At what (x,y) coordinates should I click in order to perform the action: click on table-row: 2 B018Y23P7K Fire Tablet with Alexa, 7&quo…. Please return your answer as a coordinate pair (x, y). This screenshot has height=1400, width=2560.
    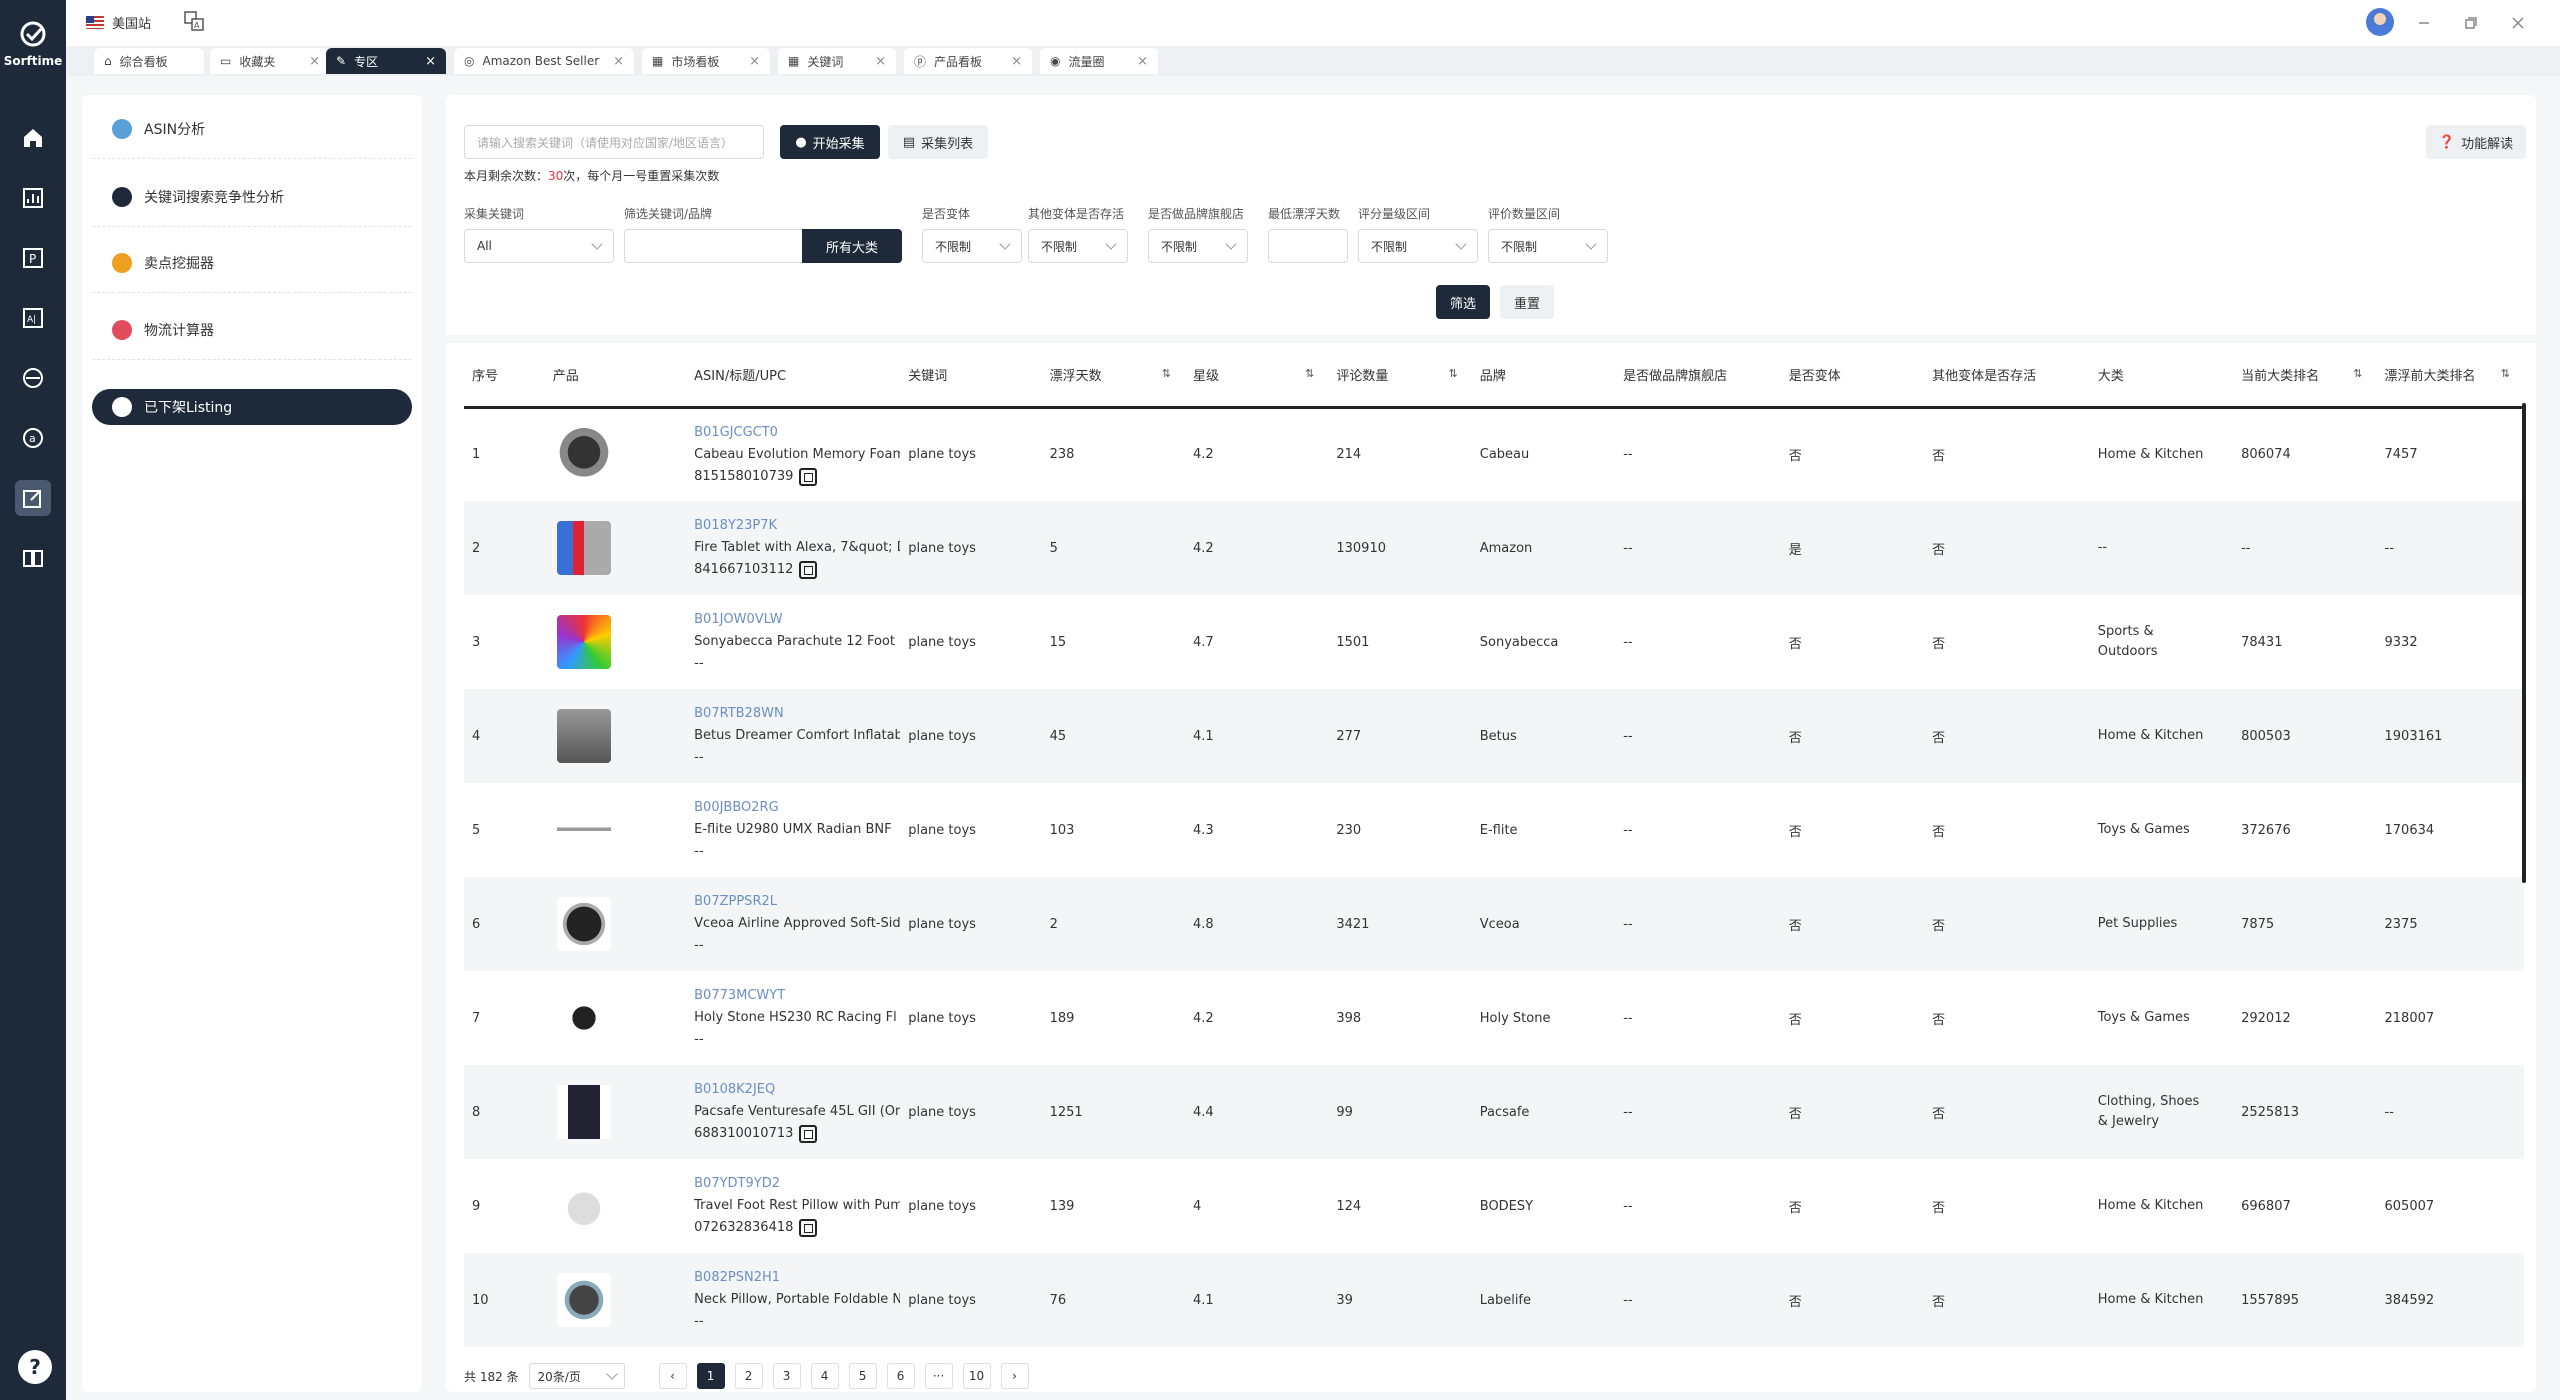
    Looking at the image, I should click on (1494, 548).